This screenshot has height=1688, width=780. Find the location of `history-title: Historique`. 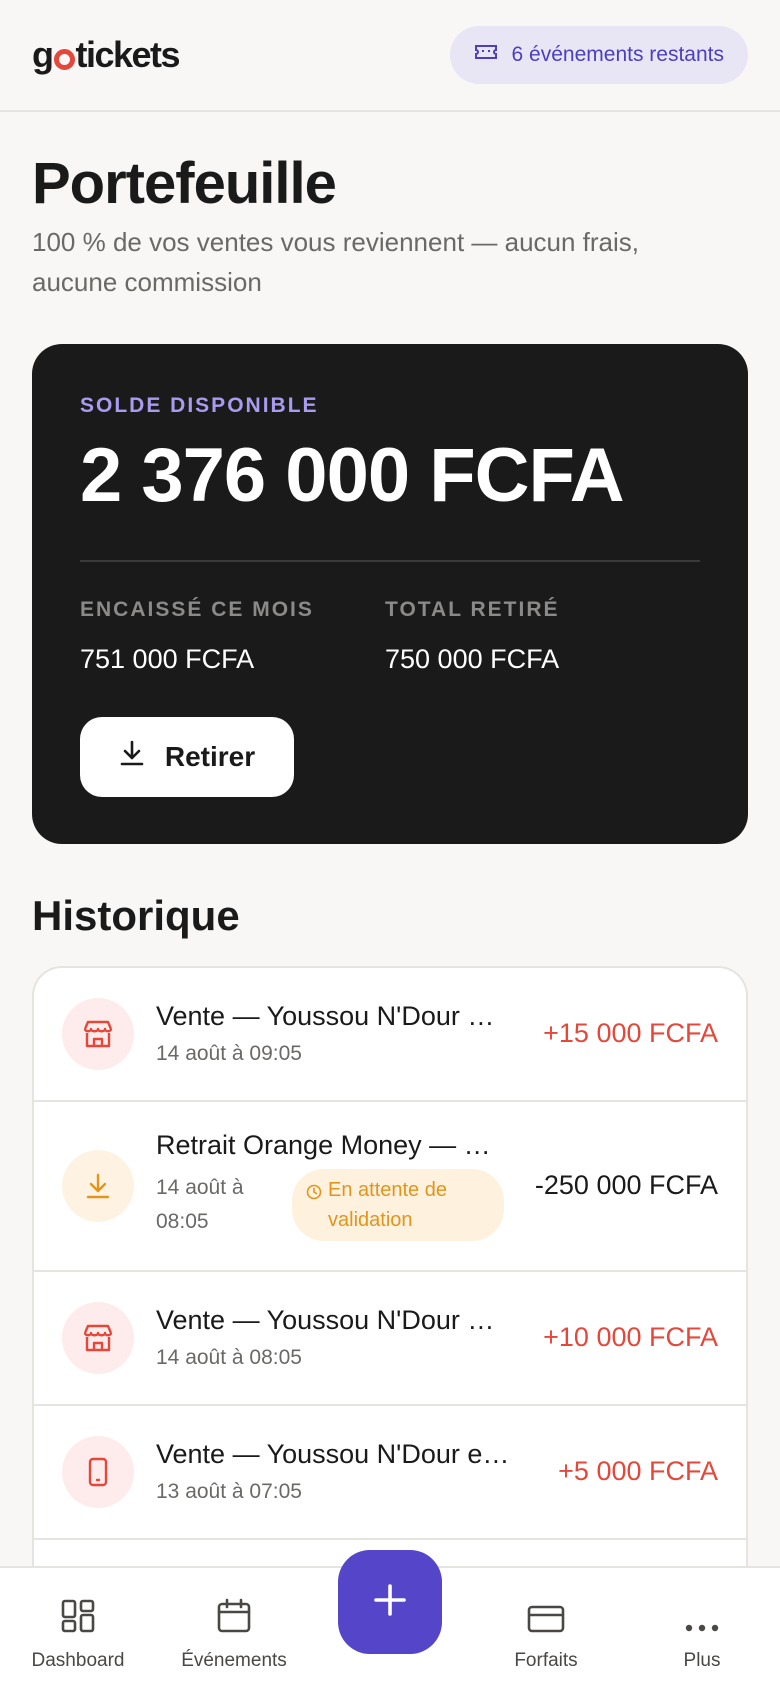

history-title: Historique is located at coordinates (136, 915).